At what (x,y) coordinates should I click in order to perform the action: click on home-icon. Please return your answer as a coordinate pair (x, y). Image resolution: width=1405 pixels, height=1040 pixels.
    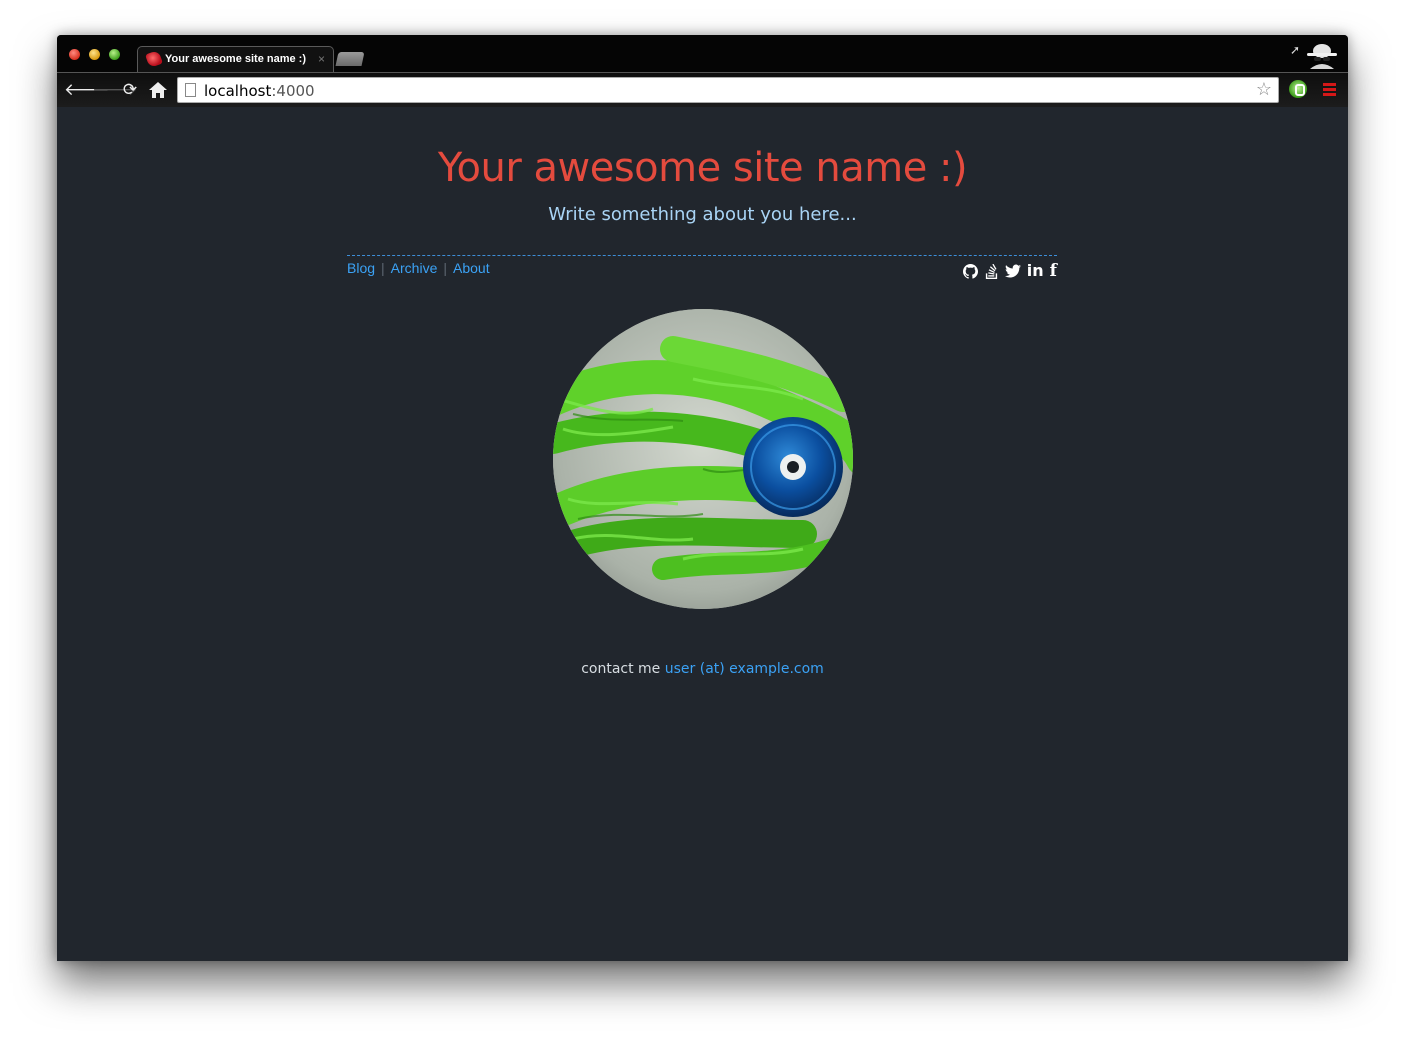
    Looking at the image, I should click on (158, 90).